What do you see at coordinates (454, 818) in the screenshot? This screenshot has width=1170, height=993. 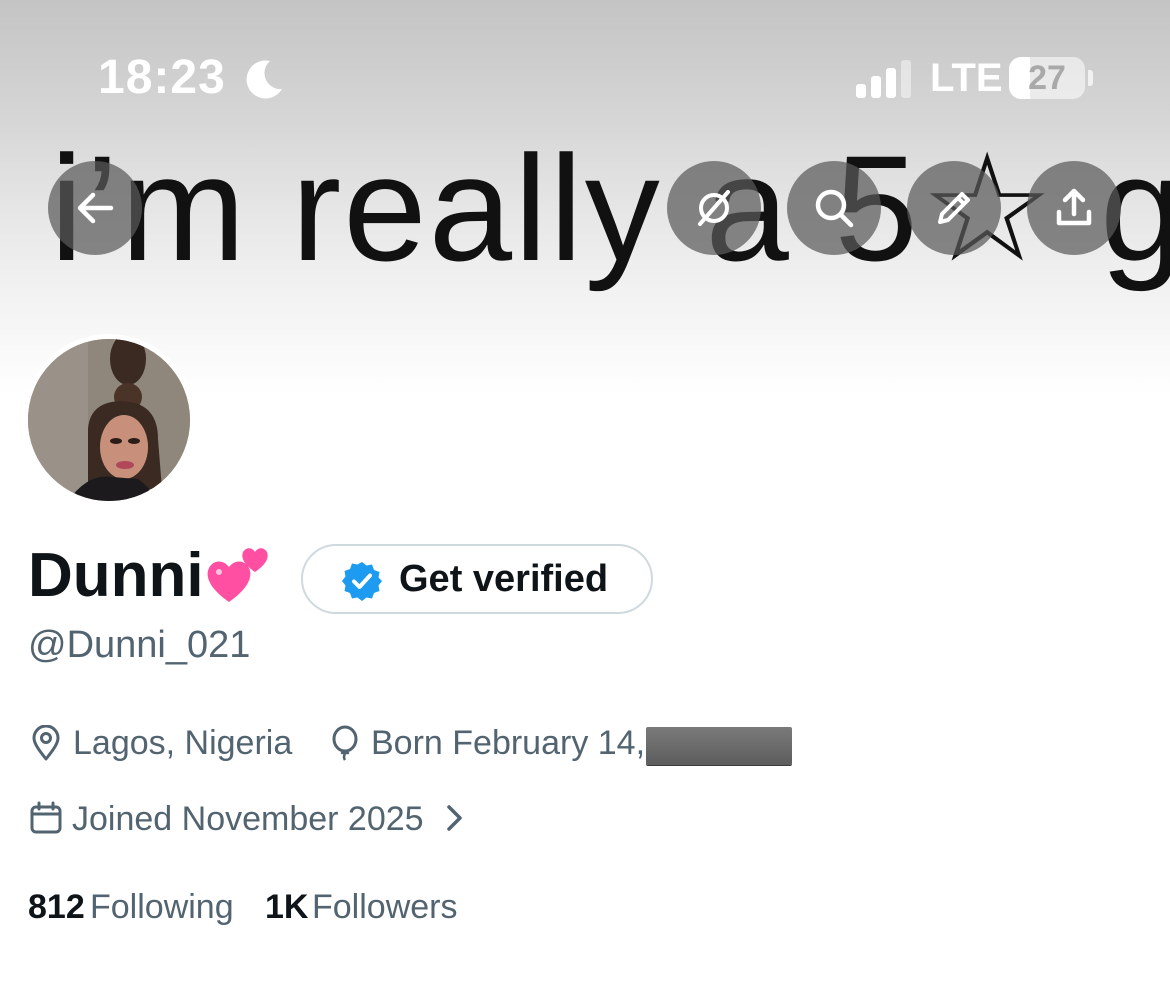 I see `chevron-right-icon` at bounding box center [454, 818].